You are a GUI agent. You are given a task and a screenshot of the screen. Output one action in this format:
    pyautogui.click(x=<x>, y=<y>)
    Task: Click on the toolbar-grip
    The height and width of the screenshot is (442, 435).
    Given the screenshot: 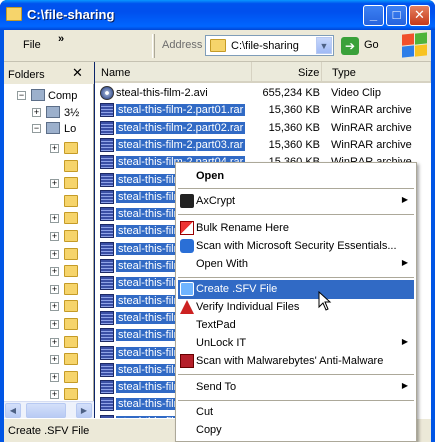 What is the action you would take?
    pyautogui.click(x=153, y=46)
    